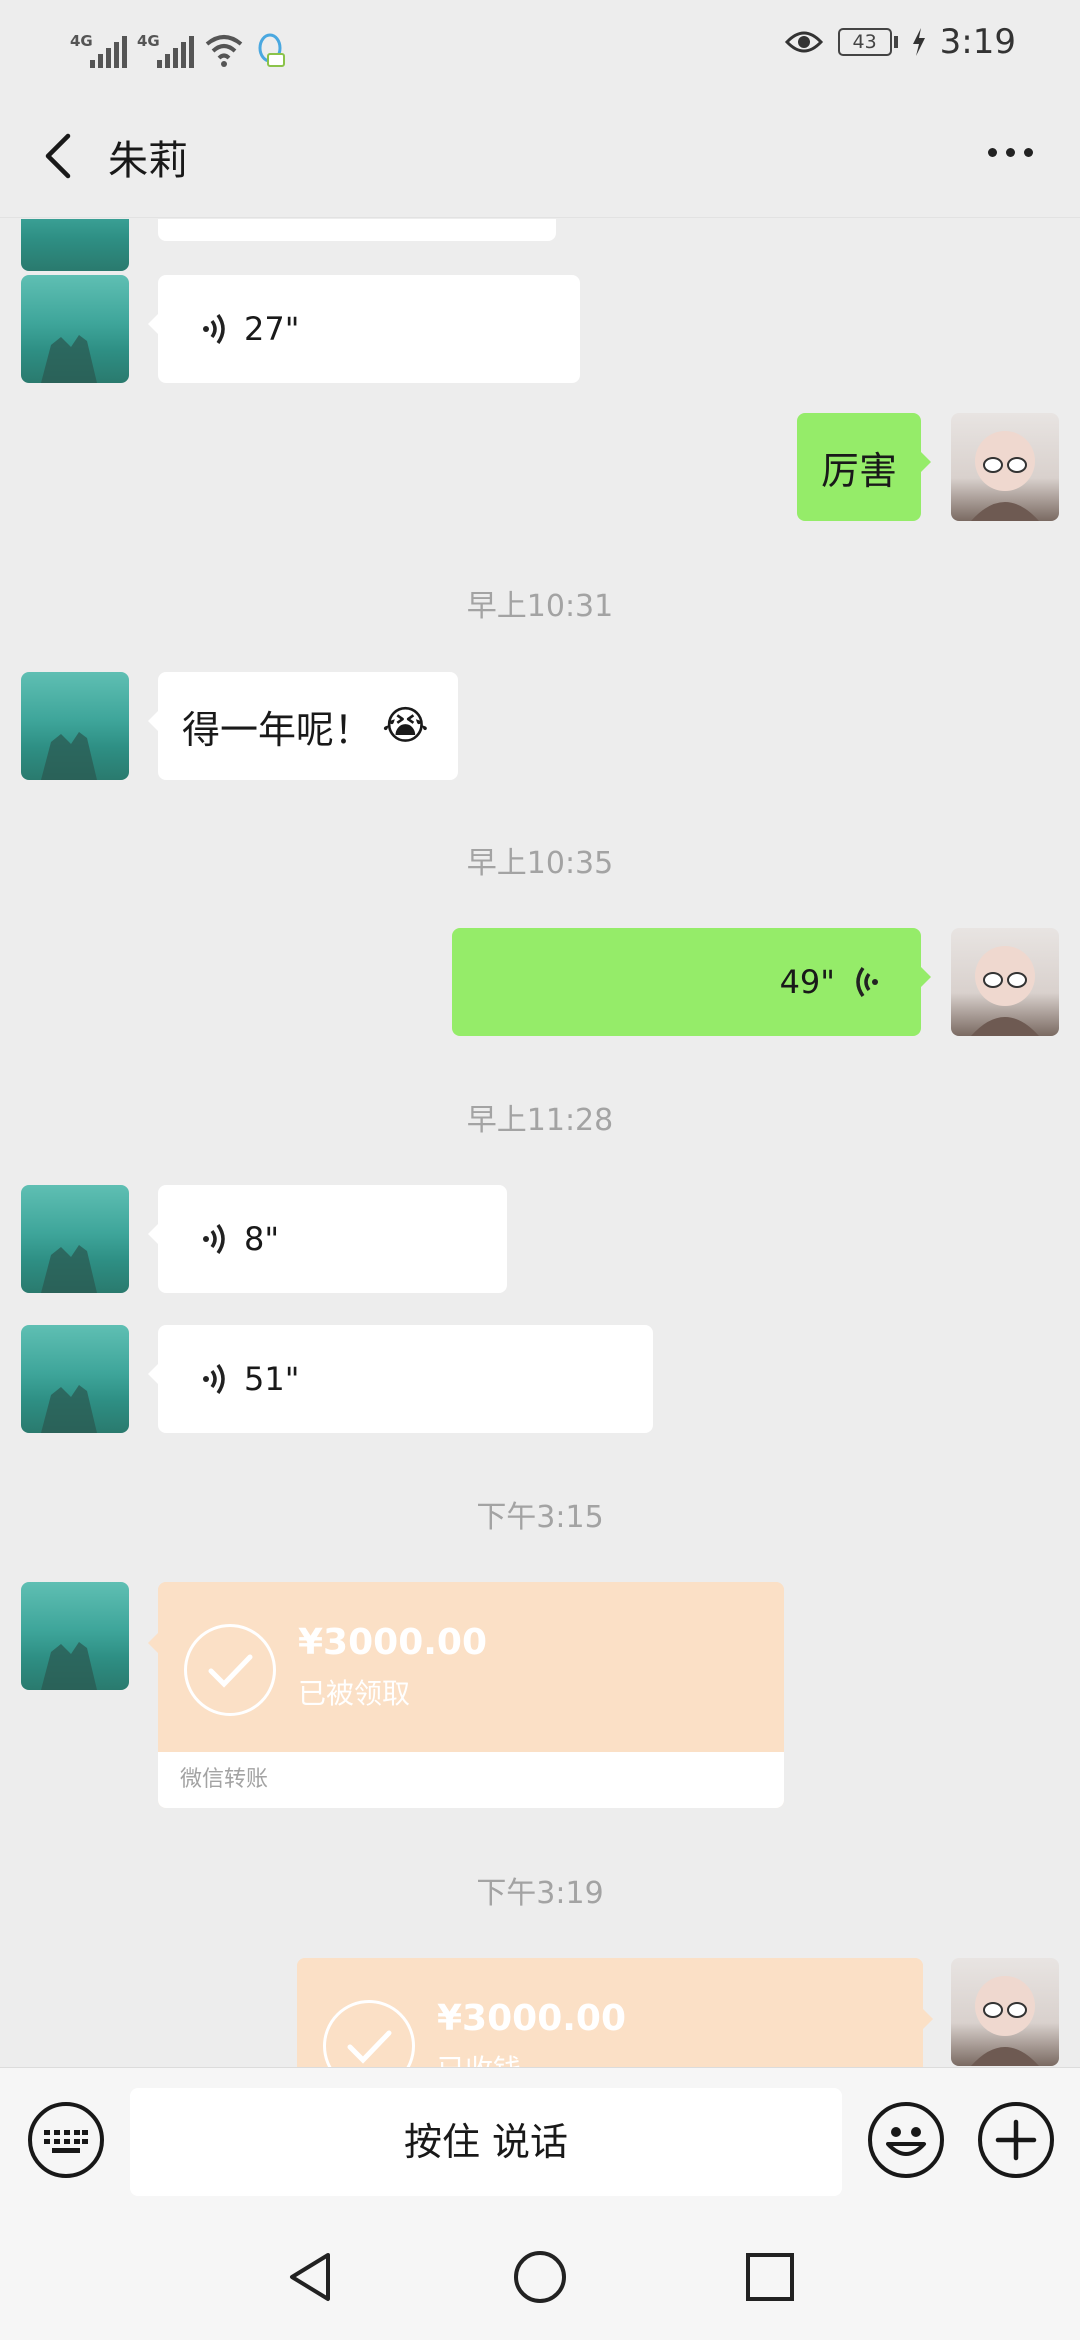 This screenshot has height=2340, width=1080. Describe the element at coordinates (310, 2277) in the screenshot. I see `triangle-back-icon` at that location.